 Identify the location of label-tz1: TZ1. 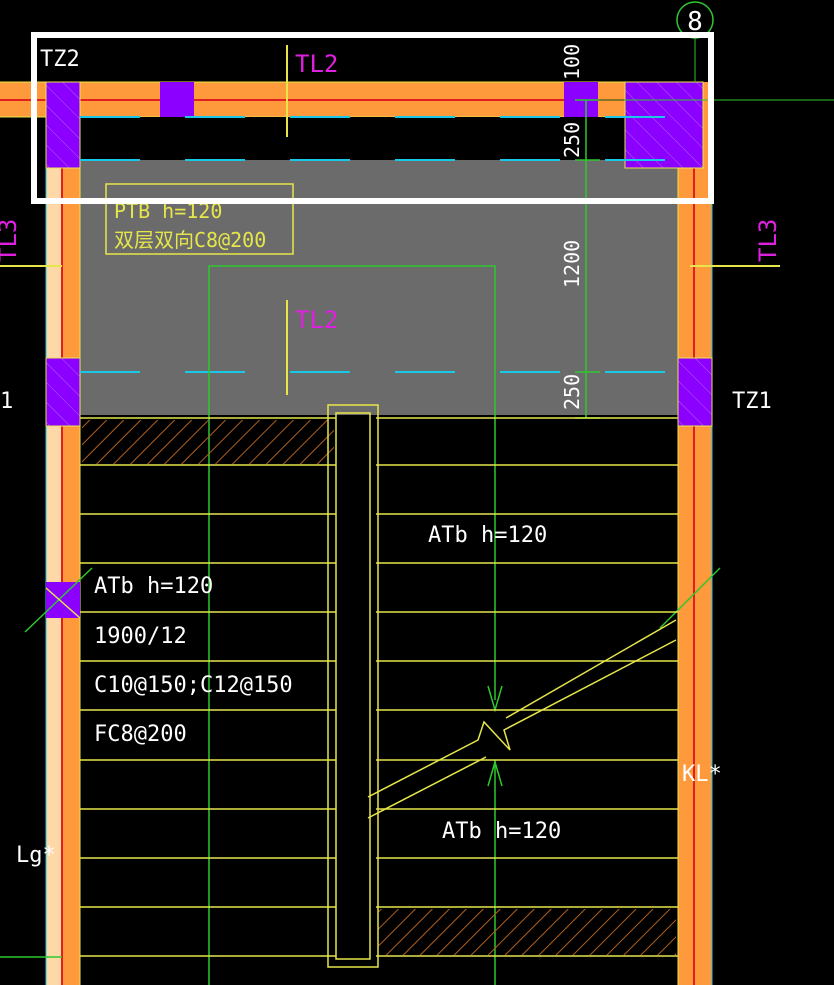
(752, 401).